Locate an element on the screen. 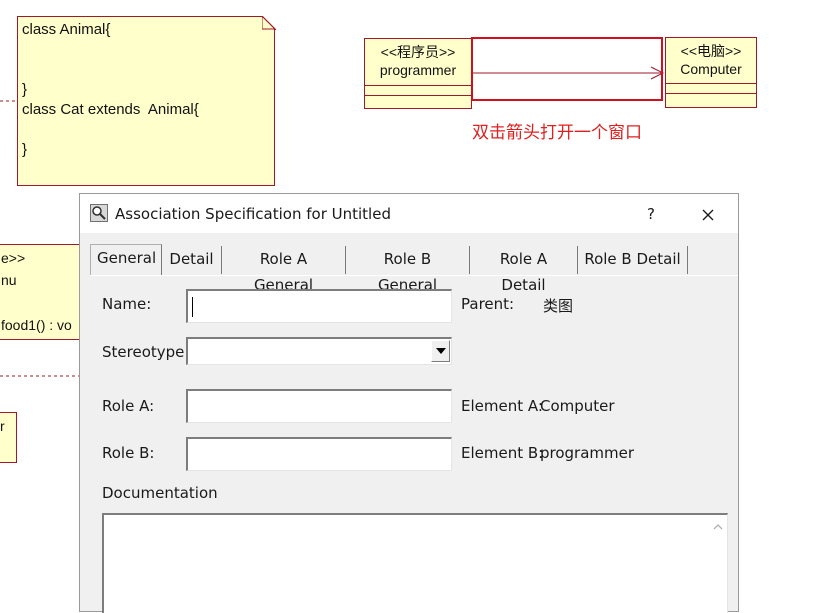 The width and height of the screenshot is (838, 613). hint-annotation: 双击箭头打开一个窗口 is located at coordinates (557, 133).